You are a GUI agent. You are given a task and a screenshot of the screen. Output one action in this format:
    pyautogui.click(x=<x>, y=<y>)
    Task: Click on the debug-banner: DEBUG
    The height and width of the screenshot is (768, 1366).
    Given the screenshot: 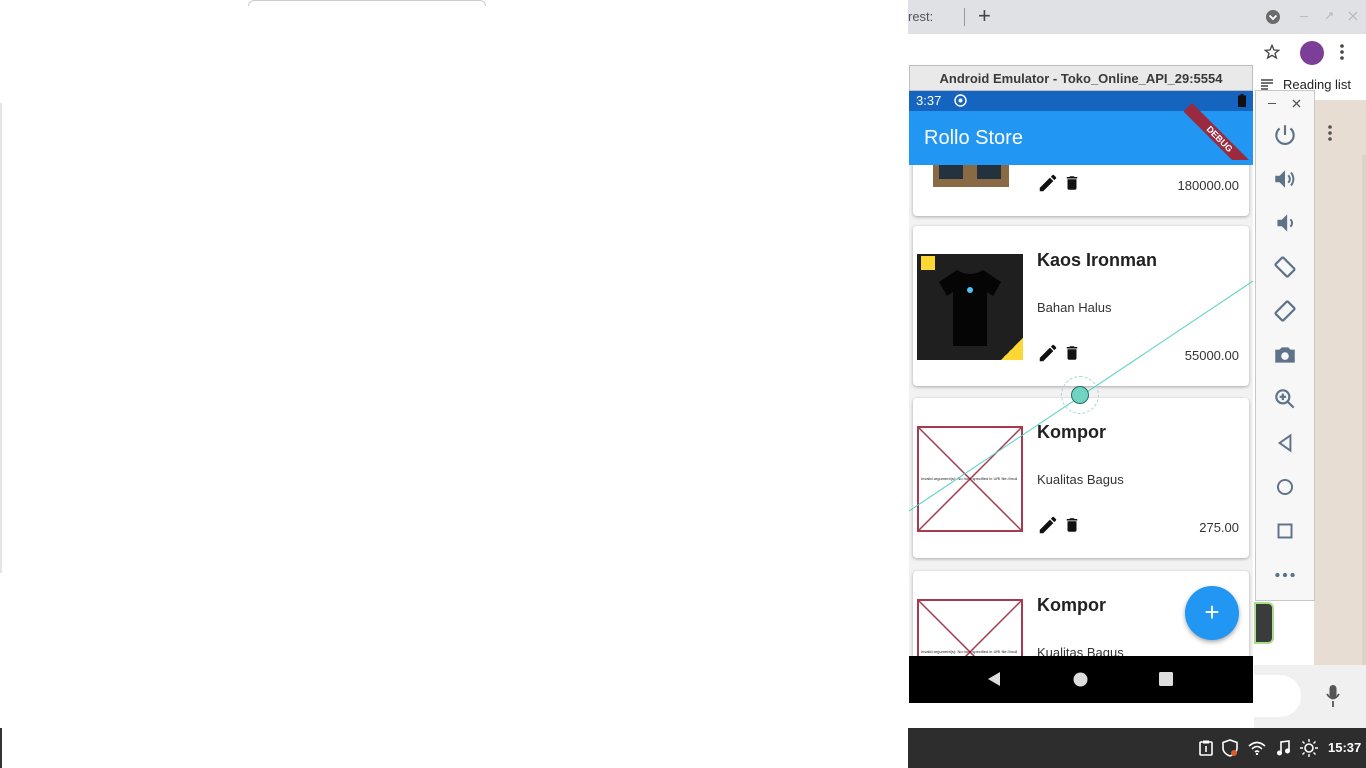 What is the action you would take?
    pyautogui.click(x=1218, y=125)
    